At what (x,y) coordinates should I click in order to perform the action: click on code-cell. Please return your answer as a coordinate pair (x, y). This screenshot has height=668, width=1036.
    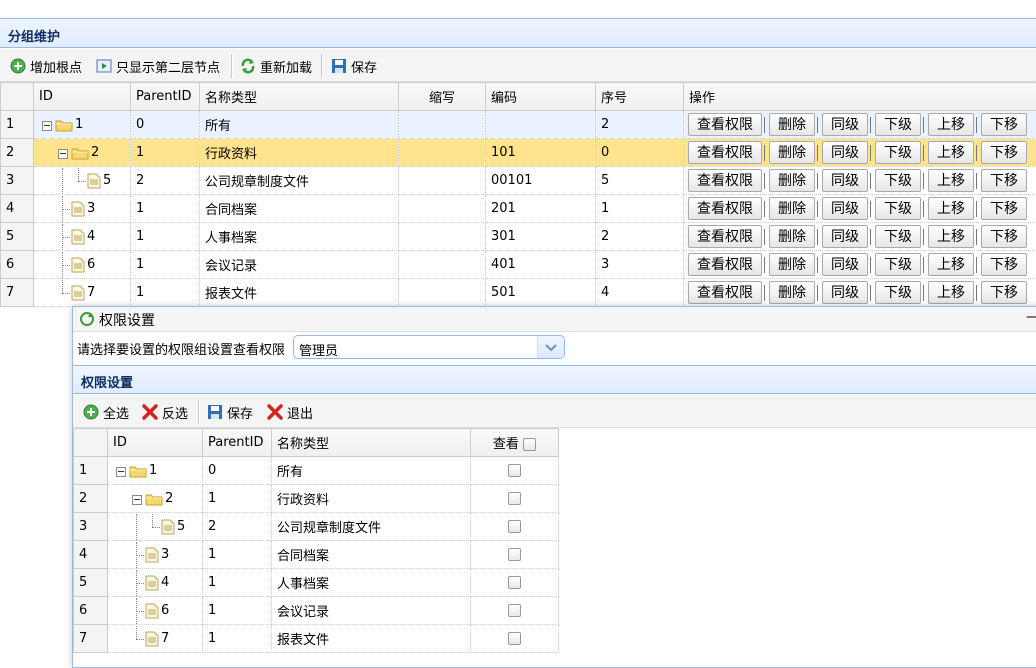
    Looking at the image, I should click on (541, 125).